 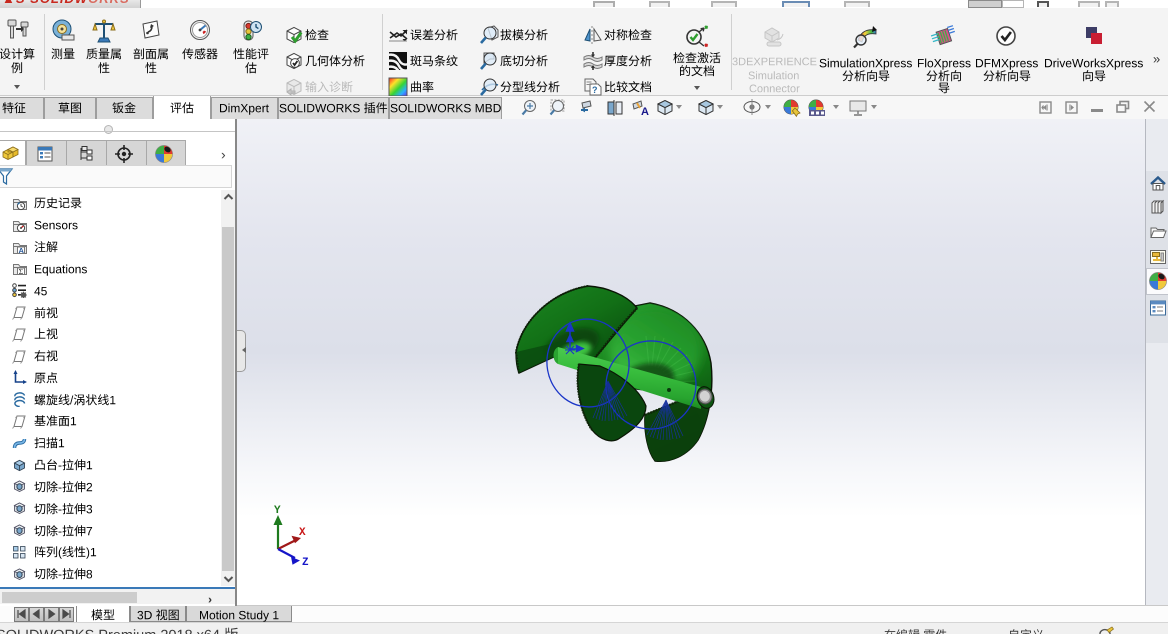 What do you see at coordinates (305, 563) in the screenshot?
I see `svg-text: Z` at bounding box center [305, 563].